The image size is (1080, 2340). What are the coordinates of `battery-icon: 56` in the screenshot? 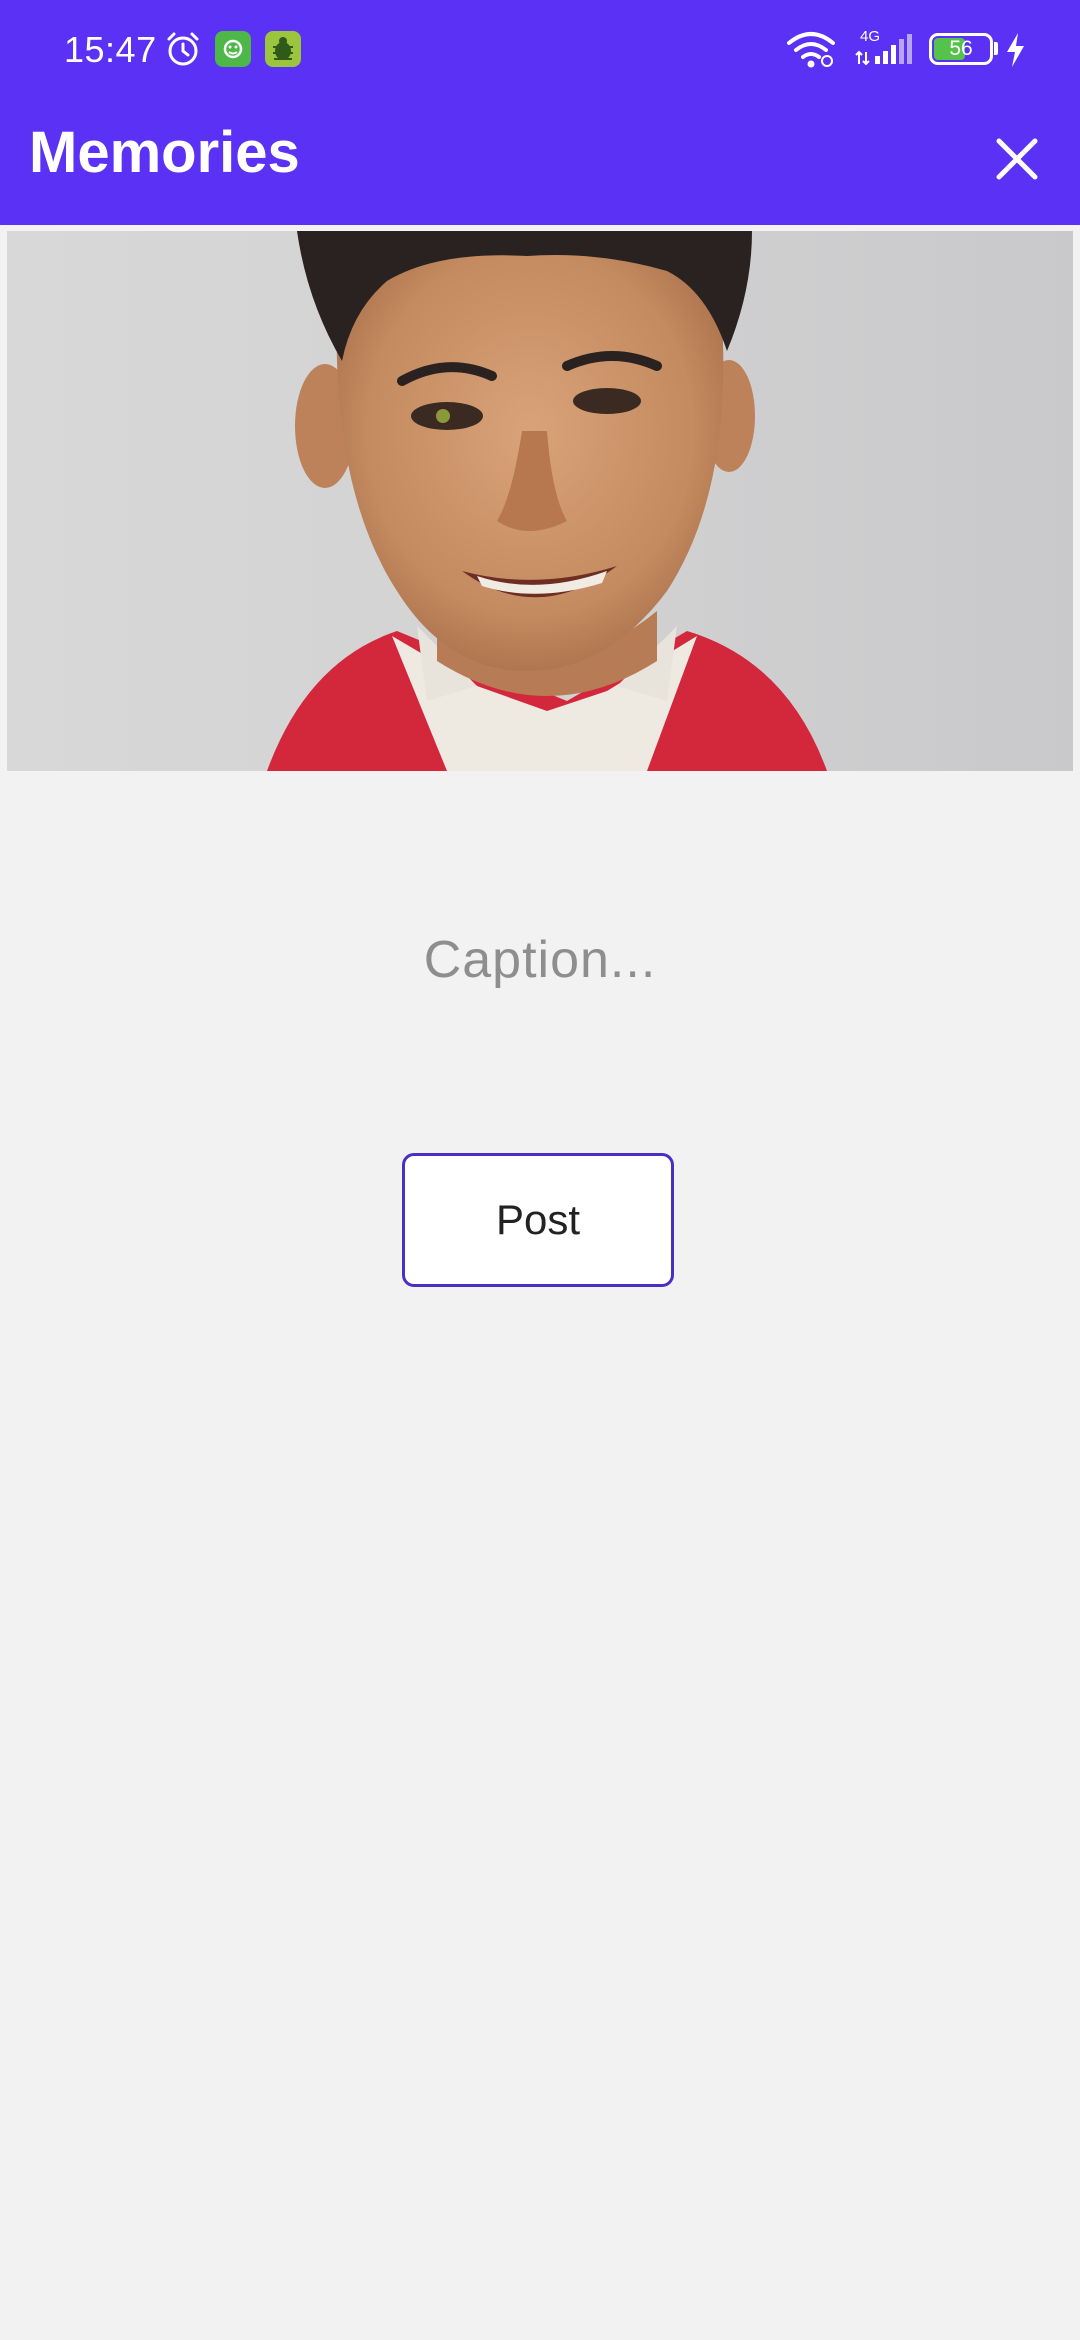 It's located at (961, 49).